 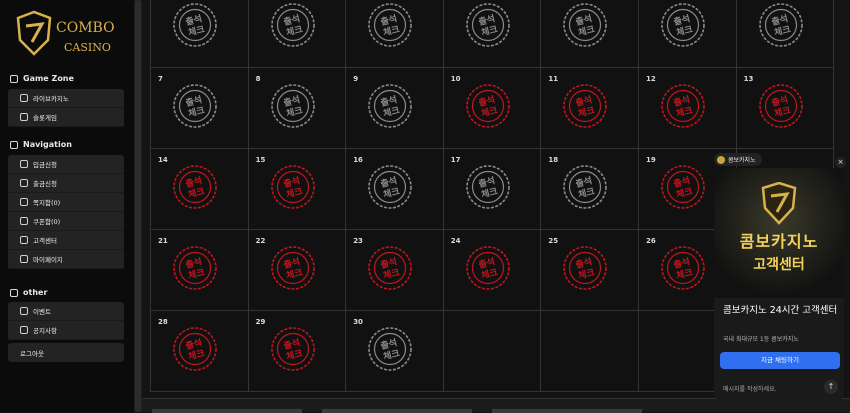 I want to click on notice-icon, so click(x=24, y=330).